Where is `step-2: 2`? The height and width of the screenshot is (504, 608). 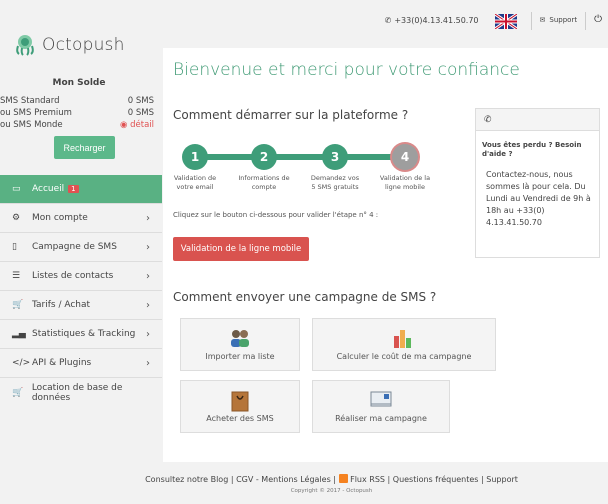 step-2: 2 is located at coordinates (264, 157).